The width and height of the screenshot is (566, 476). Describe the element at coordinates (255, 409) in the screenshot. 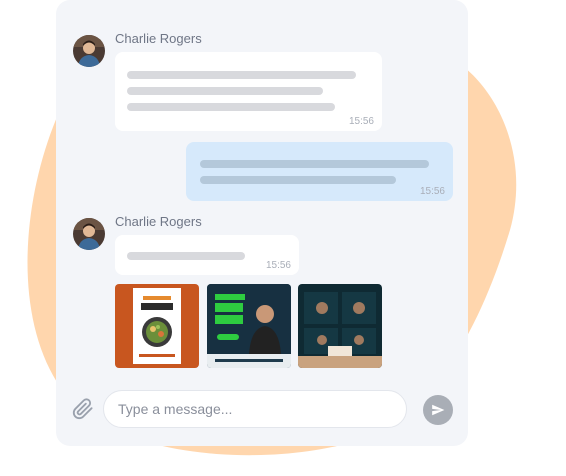

I see `message-input` at that location.